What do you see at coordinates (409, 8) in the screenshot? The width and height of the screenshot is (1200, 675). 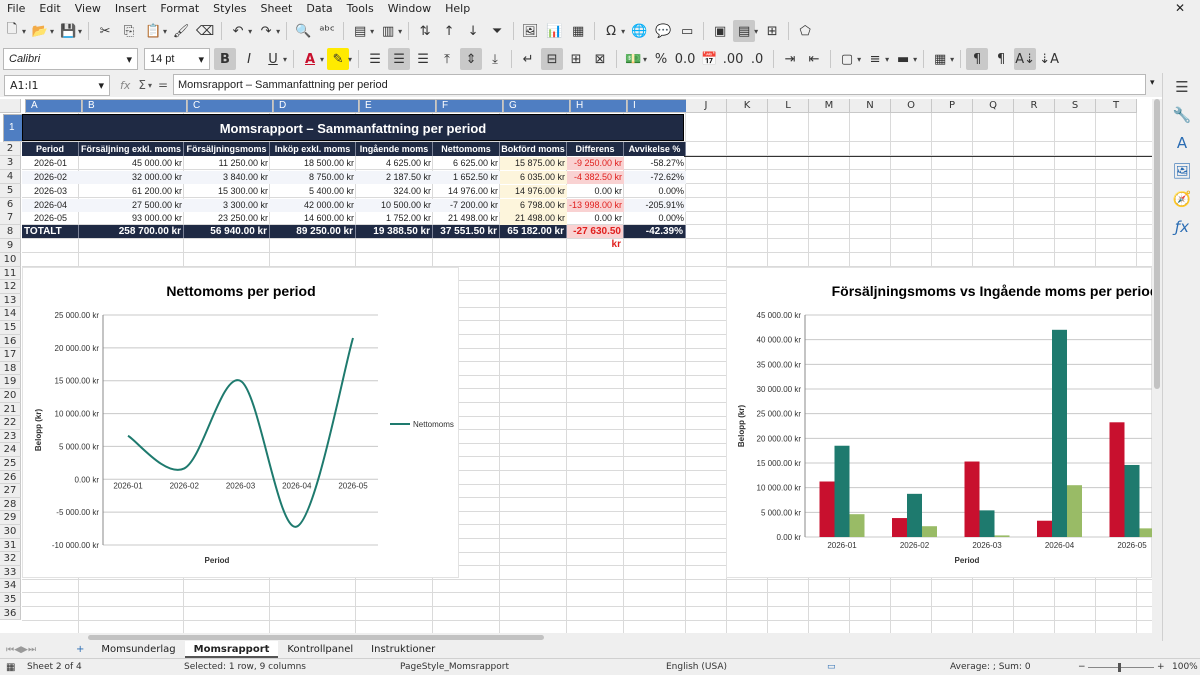 I see `menu-item-window: Window` at bounding box center [409, 8].